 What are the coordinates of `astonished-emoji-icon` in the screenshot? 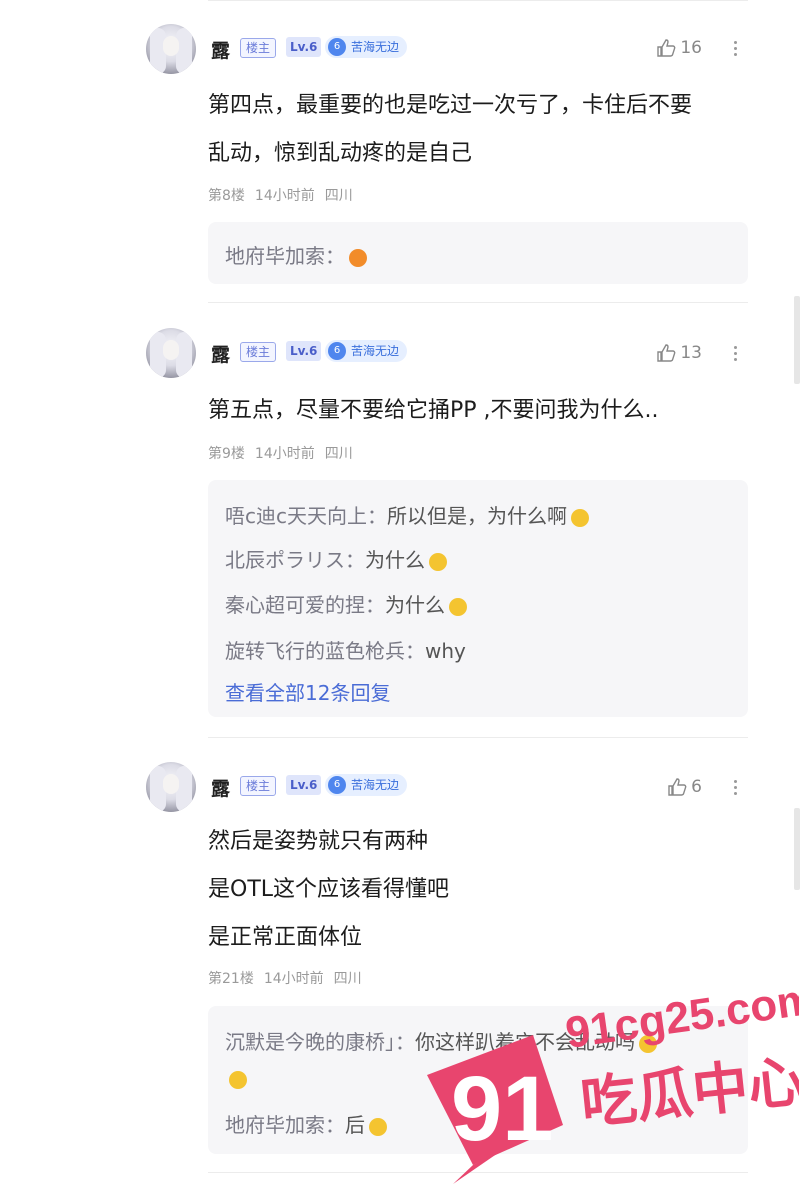 It's located at (358, 257).